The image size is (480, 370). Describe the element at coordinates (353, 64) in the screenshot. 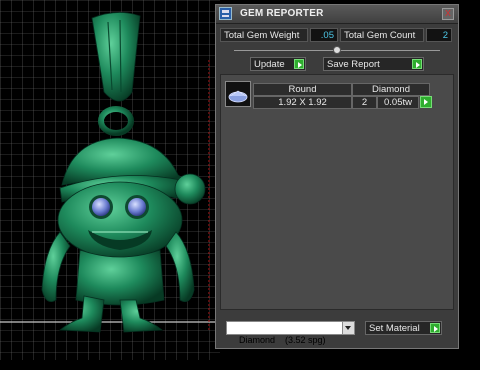

I see `save-report-label: Save Report` at that location.